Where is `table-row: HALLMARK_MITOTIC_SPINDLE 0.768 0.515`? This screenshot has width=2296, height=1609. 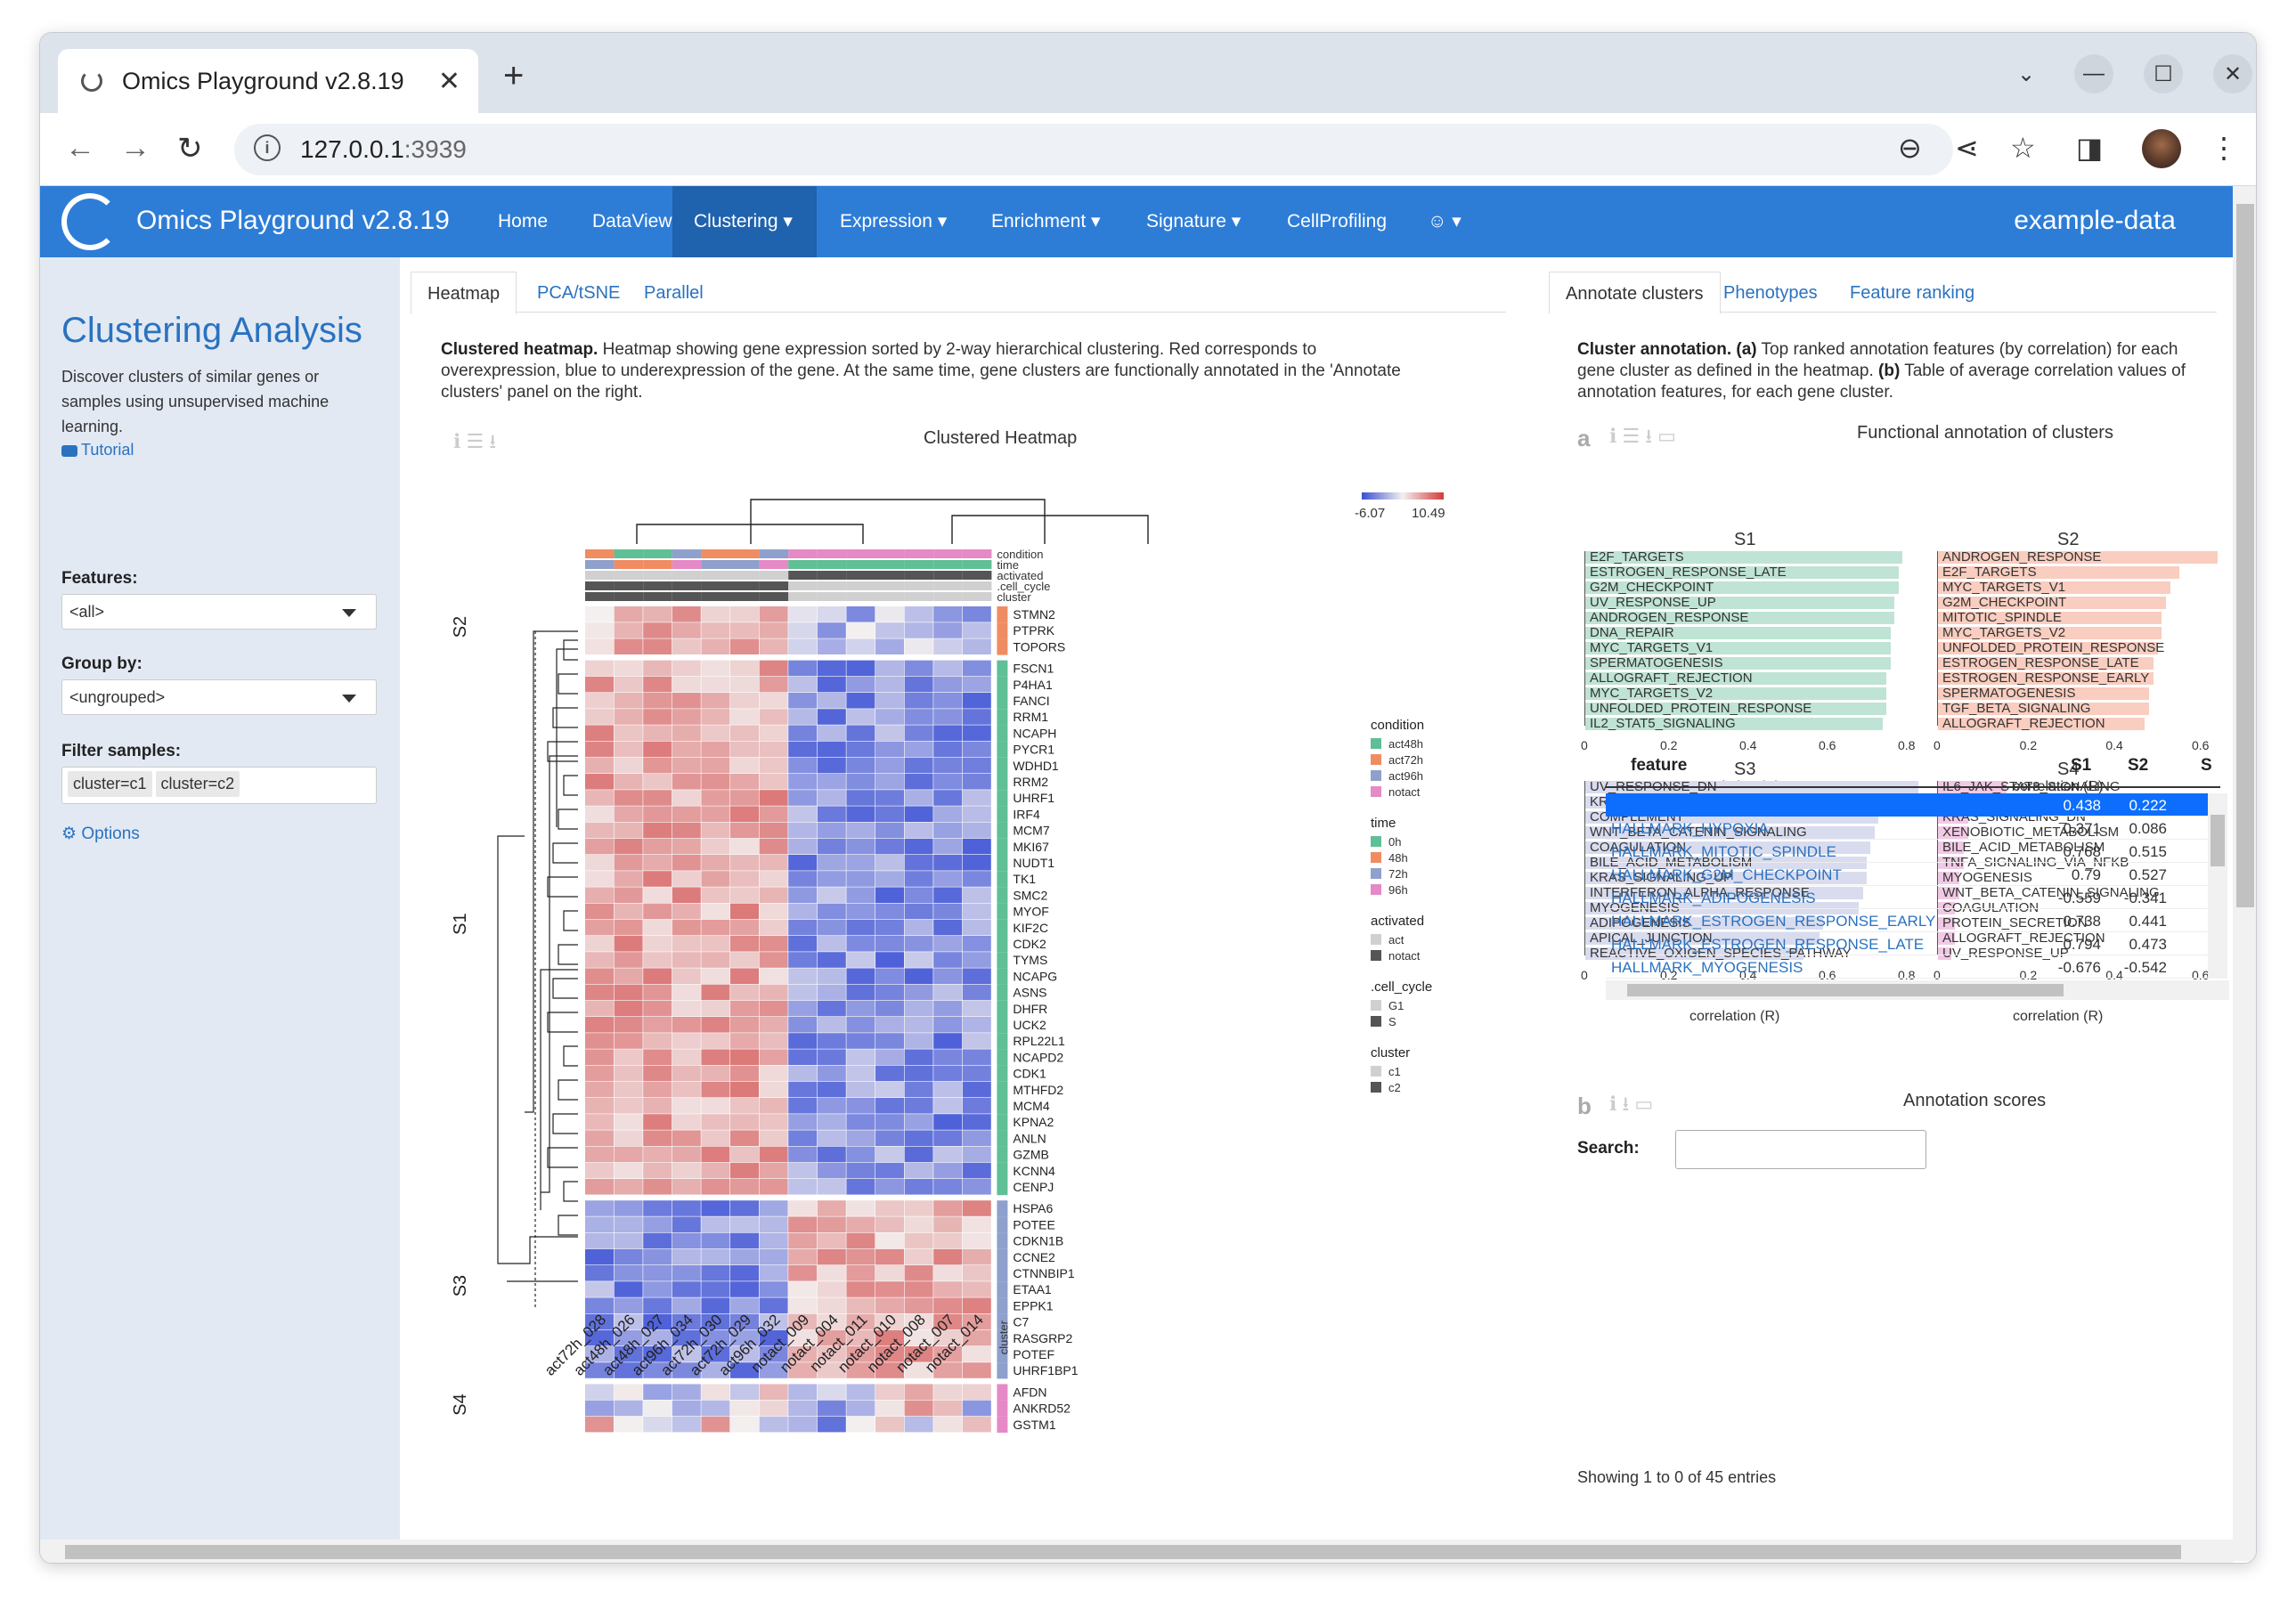
table-row: HALLMARK_MITOTIC_SPINDLE 0.768 0.515 is located at coordinates (1913, 851).